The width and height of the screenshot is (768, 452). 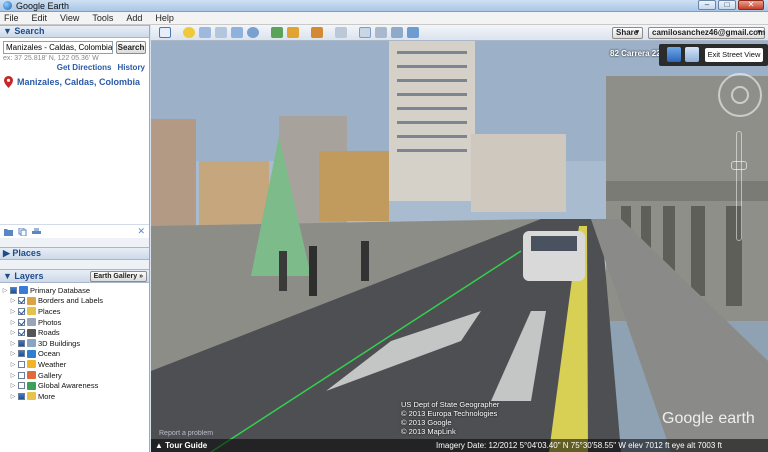 What do you see at coordinates (31, 332) in the screenshot?
I see `roads-icon` at bounding box center [31, 332].